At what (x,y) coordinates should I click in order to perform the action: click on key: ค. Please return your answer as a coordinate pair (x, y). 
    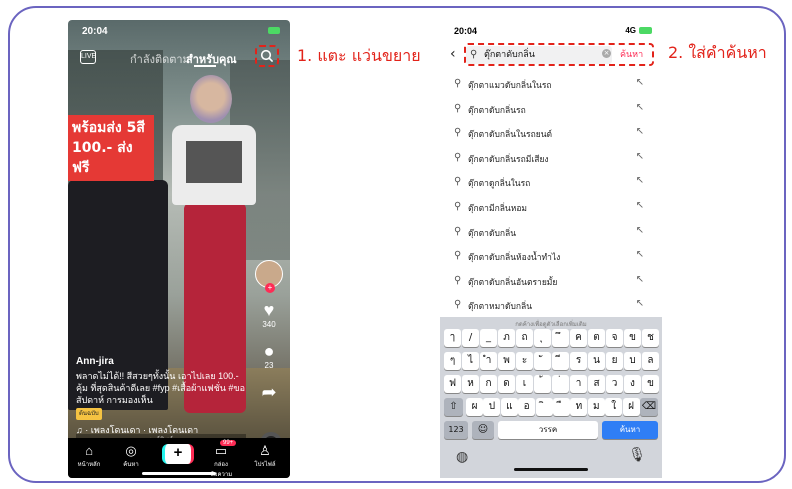
    Looking at the image, I should click on (578, 338).